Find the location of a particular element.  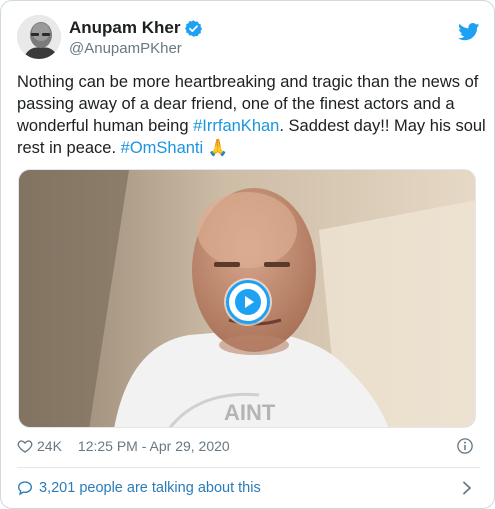

verified-badge-icon is located at coordinates (194, 28).